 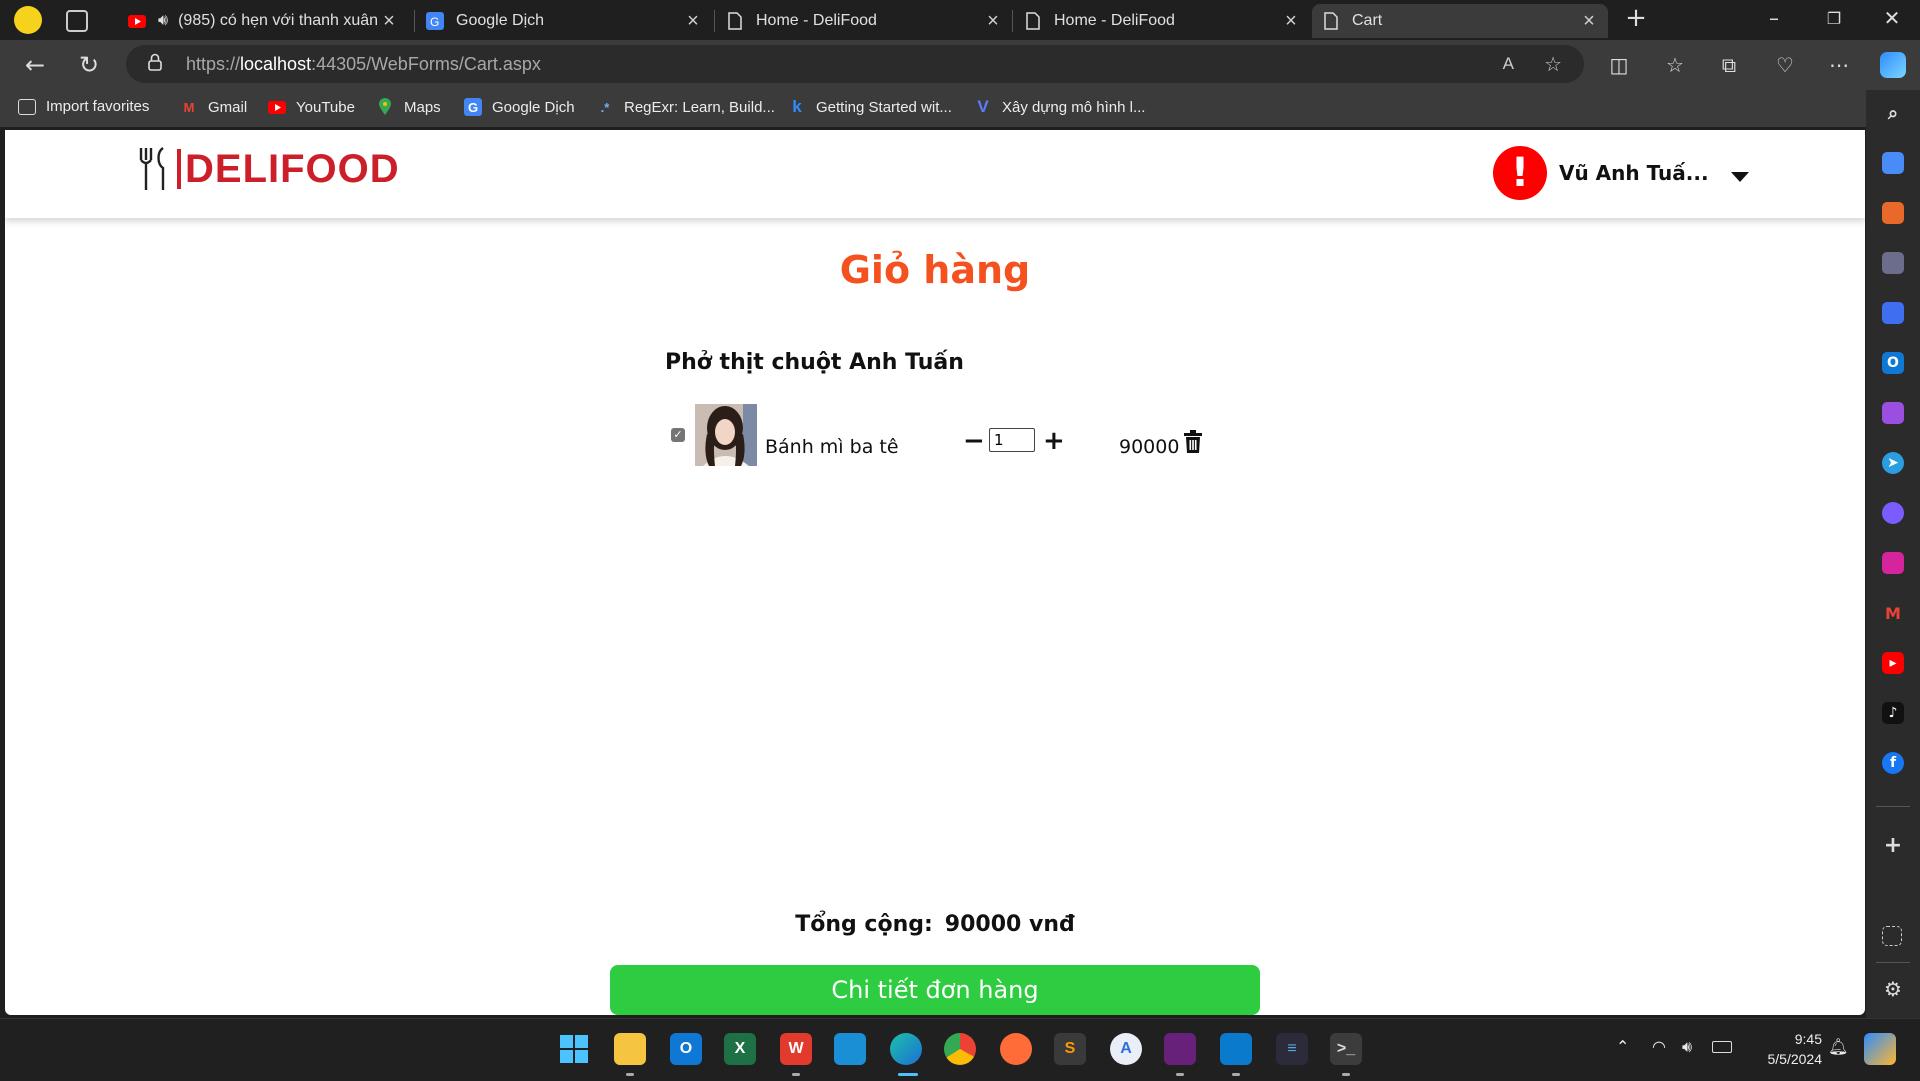 What do you see at coordinates (1729, 65) in the screenshot?
I see `collections-icon: ⧉` at bounding box center [1729, 65].